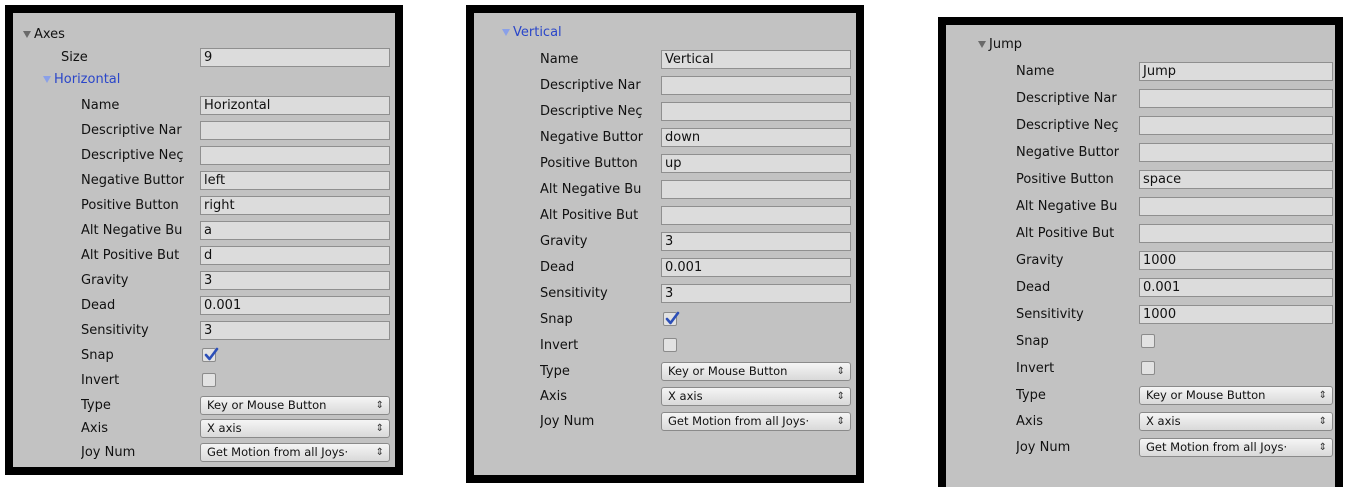 This screenshot has height=487, width=1348. What do you see at coordinates (1000, 44) in the screenshot?
I see `jump-foldout: Jump` at bounding box center [1000, 44].